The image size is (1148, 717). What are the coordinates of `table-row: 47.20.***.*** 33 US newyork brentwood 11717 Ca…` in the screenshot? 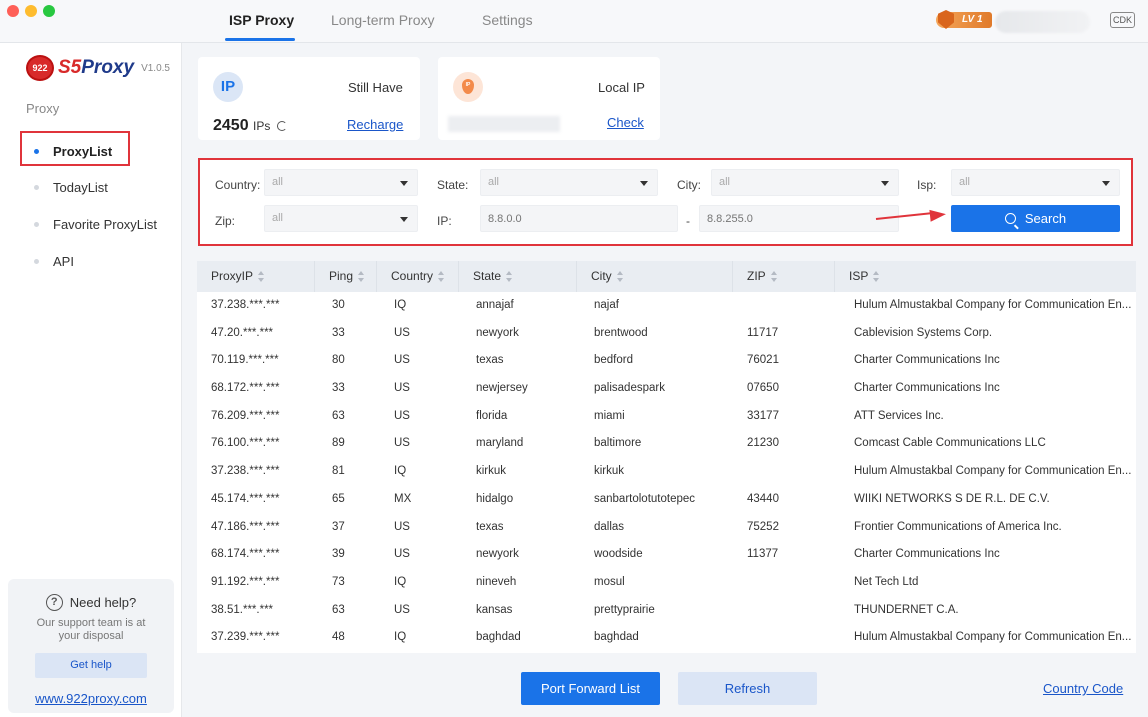 It's located at (666, 334).